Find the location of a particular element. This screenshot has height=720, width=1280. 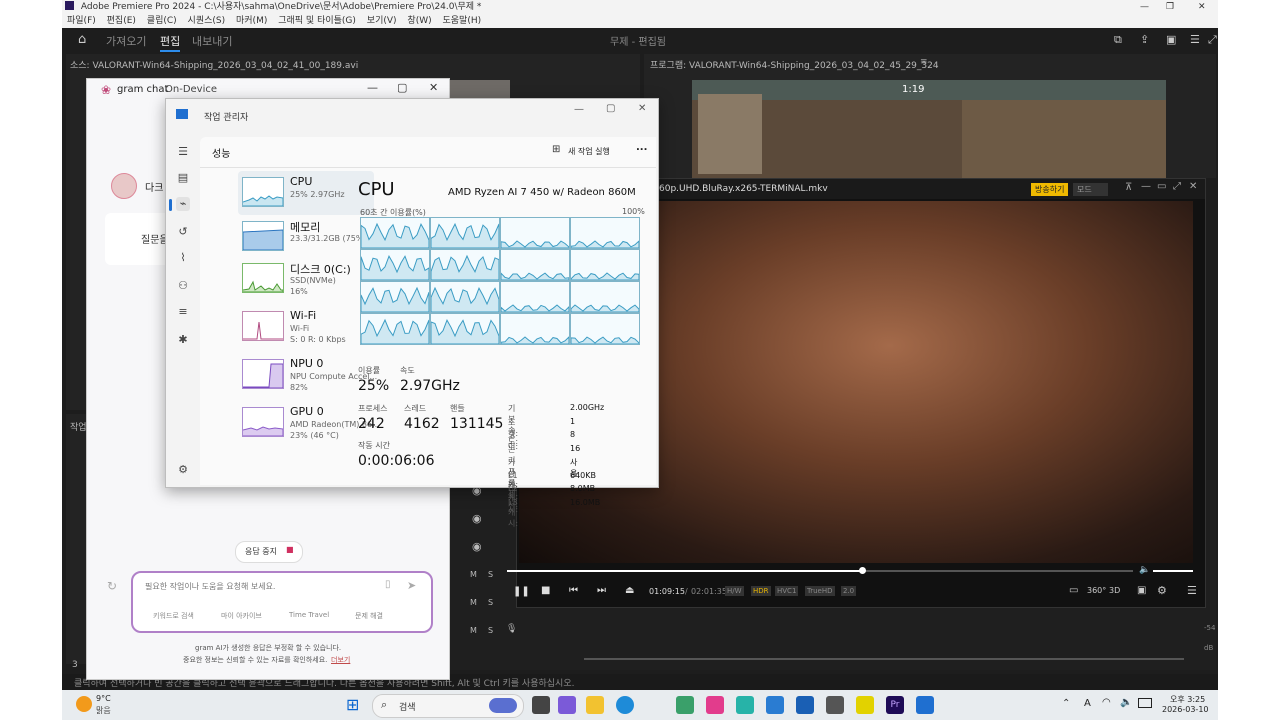

battery-icon is located at coordinates (1145, 703).